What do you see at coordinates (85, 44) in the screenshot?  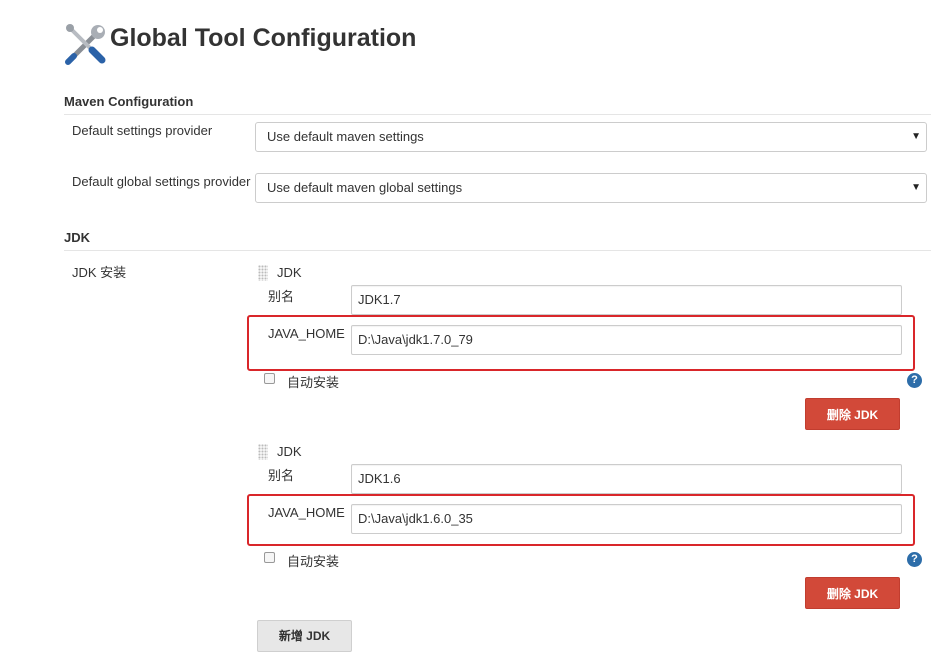 I see `tools-icon` at bounding box center [85, 44].